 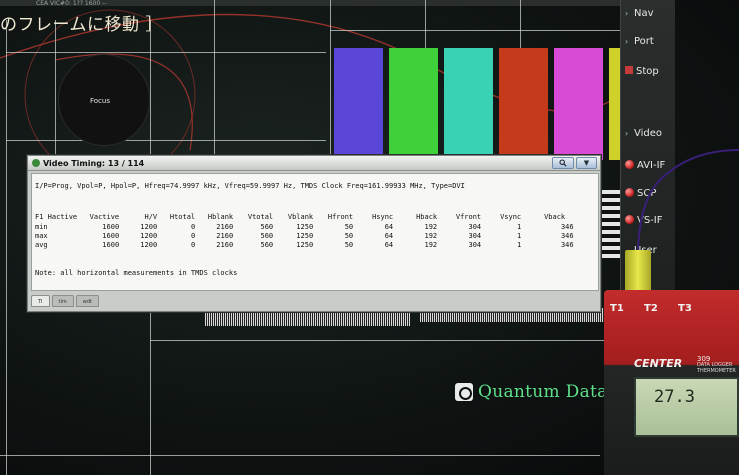 What do you see at coordinates (685, 308) in the screenshot?
I see `channel-label: T3` at bounding box center [685, 308].